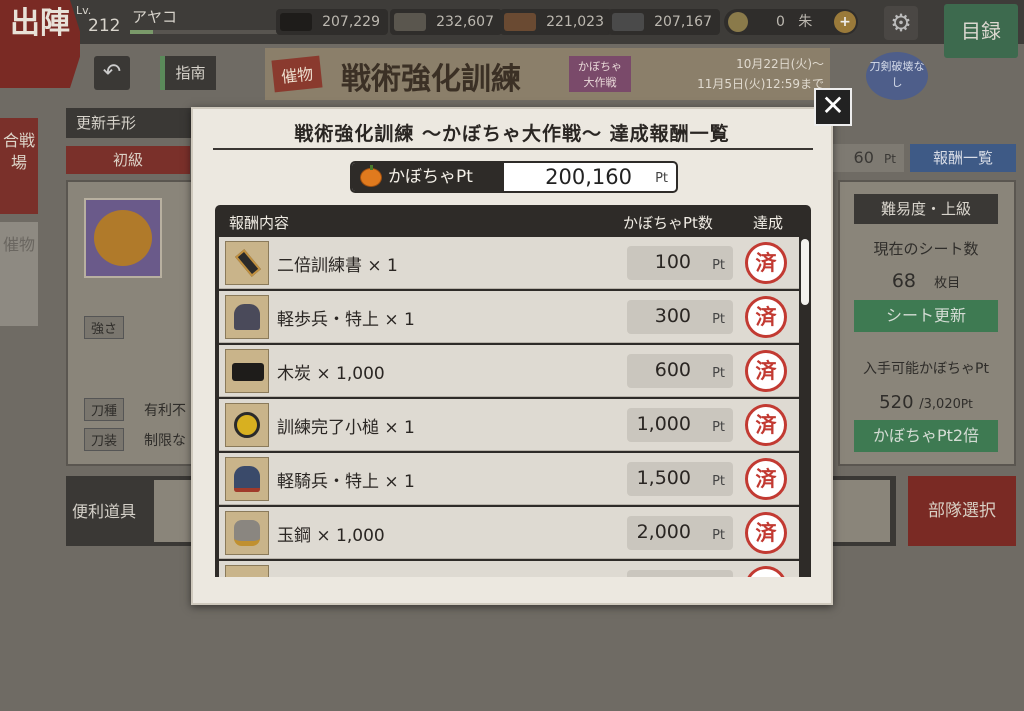 The image size is (1024, 711). Describe the element at coordinates (926, 249) in the screenshot. I see `sheet-count-label: 現在のシート数` at that location.